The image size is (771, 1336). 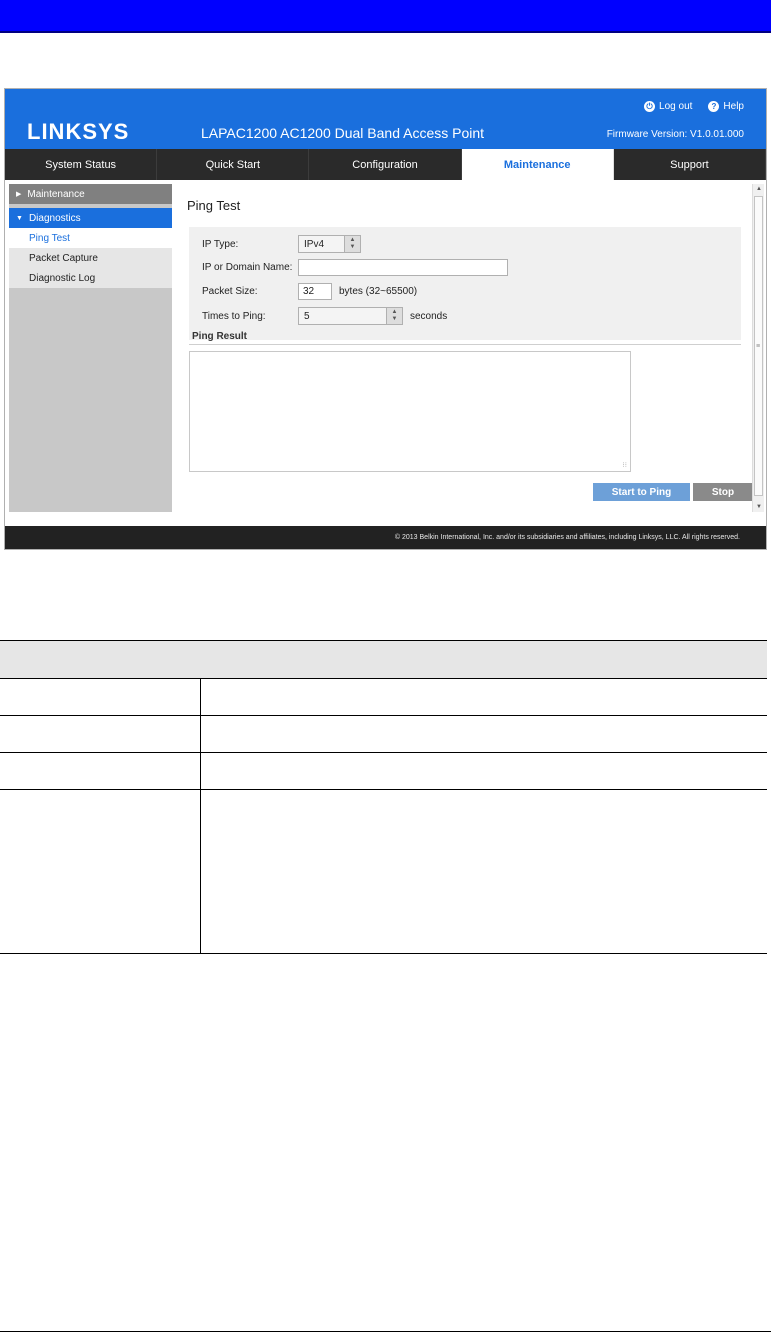 I want to click on triangle-right-icon: ▶, so click(x=19, y=194).